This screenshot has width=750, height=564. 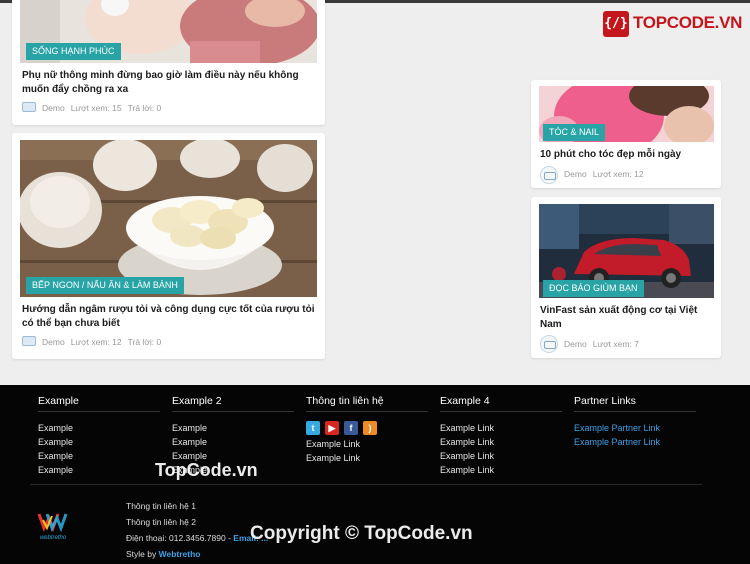 What do you see at coordinates (615, 344) in the screenshot?
I see `post-views: Lượt xem: 7` at bounding box center [615, 344].